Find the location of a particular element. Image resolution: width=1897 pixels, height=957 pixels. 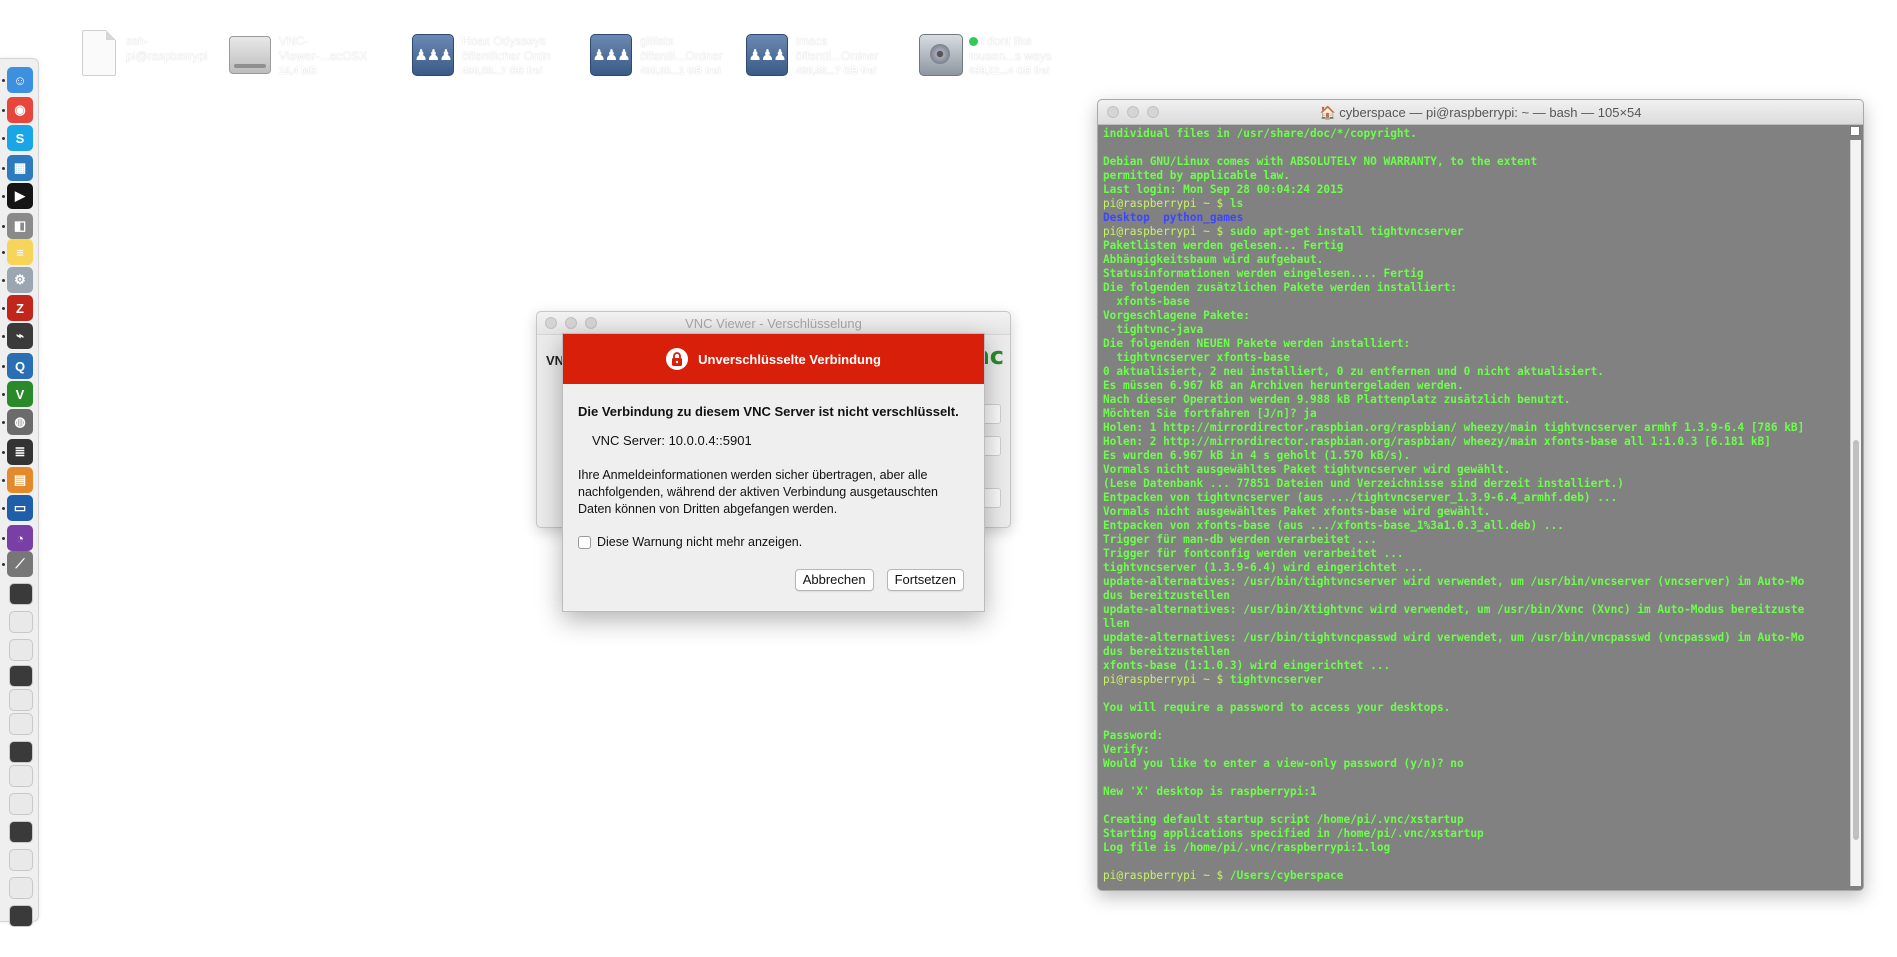

desktop-icon-label: ssh- is located at coordinates (137, 41).